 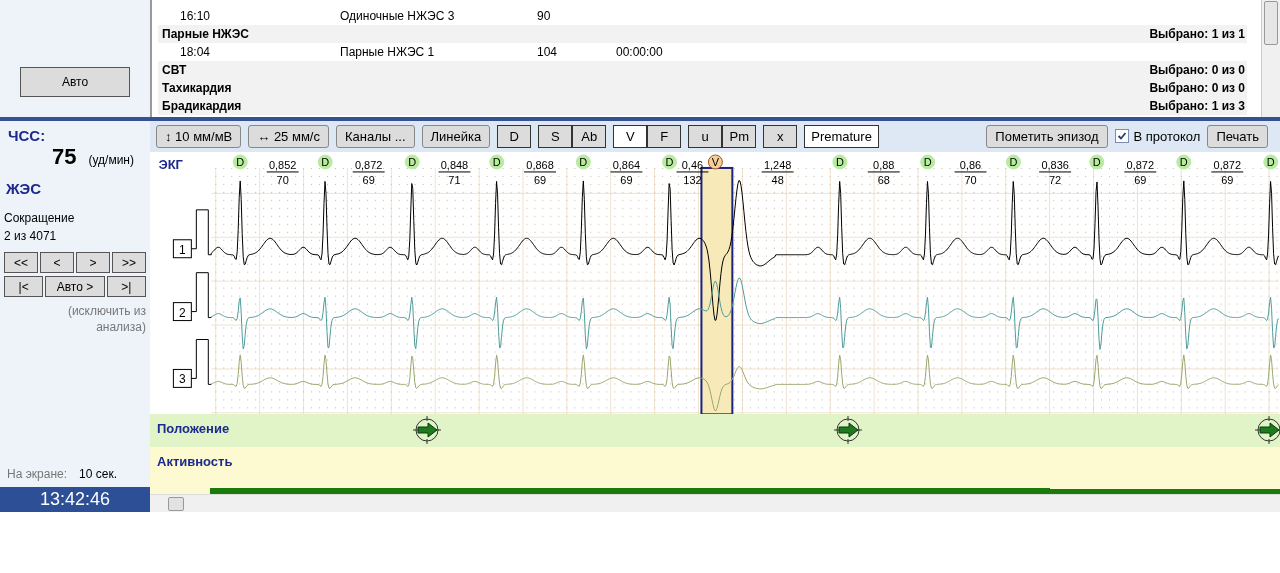 What do you see at coordinates (170, 164) in the screenshot?
I see `ecg-label: ЭКГ` at bounding box center [170, 164].